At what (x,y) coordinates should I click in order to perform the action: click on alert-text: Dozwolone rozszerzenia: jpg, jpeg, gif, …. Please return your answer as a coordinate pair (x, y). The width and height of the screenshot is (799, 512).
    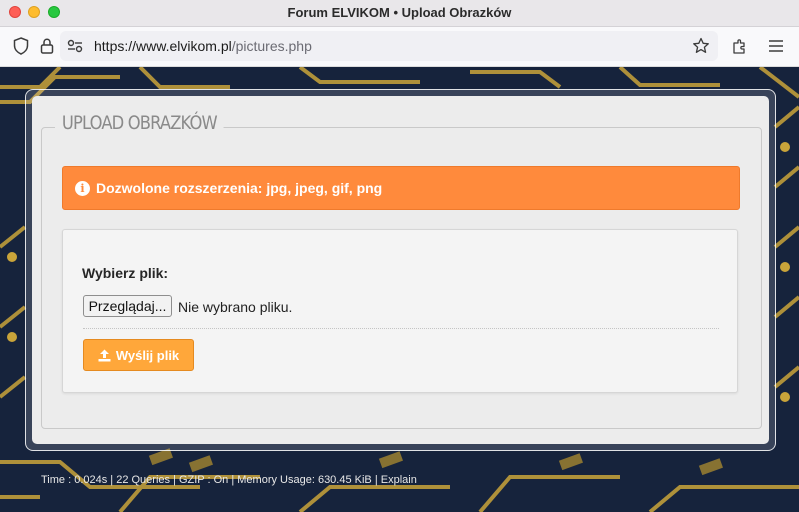
    Looking at the image, I should click on (239, 188).